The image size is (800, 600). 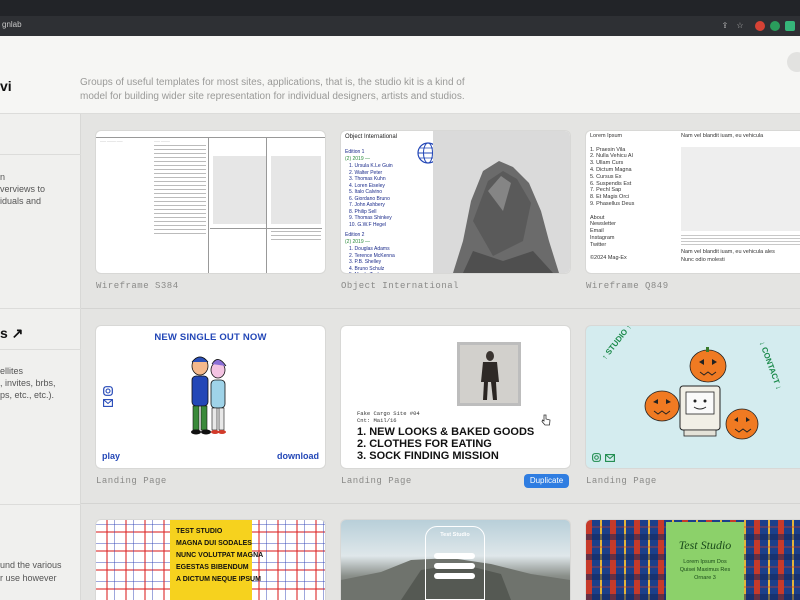 I want to click on tartan-subtitle: Ornare 3, so click(x=705, y=578).